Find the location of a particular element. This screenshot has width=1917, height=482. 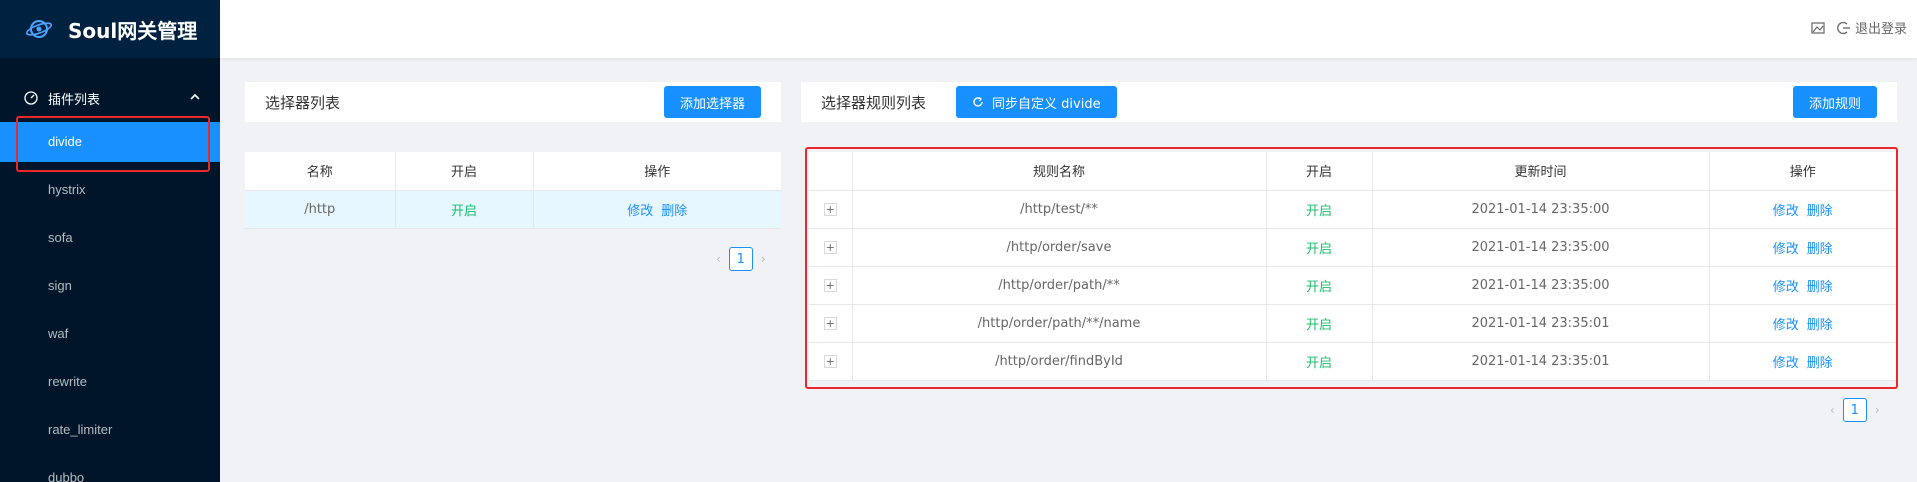

menu-group-plugins: 插件列表 is located at coordinates (110, 98).